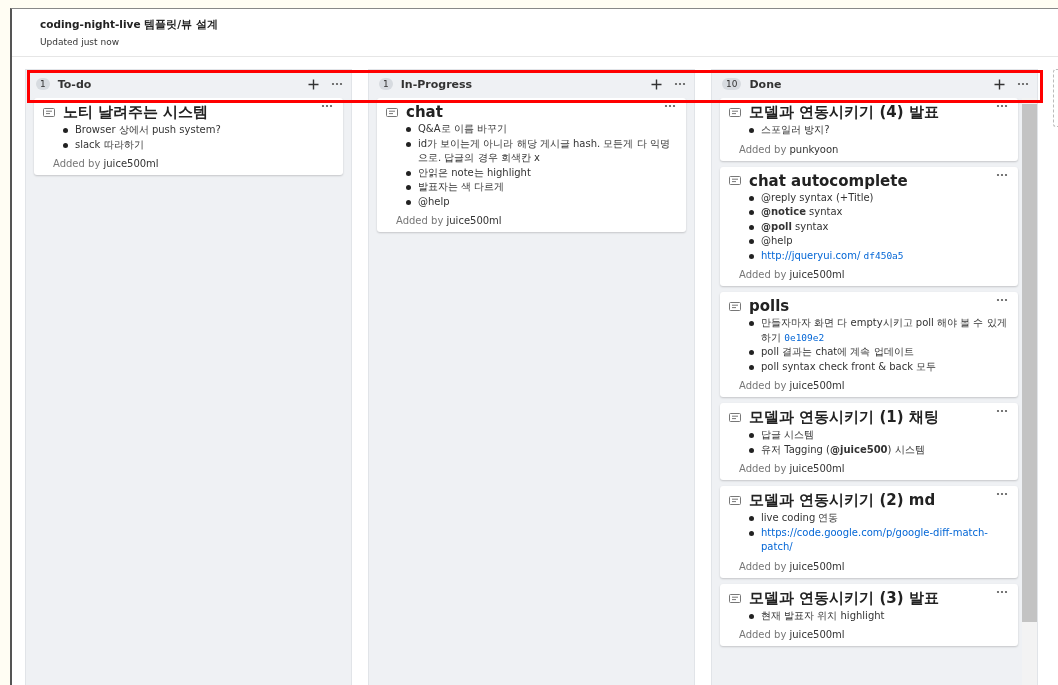 The image size is (1058, 685). I want to click on commit-hash-link: 0e109e2, so click(804, 337).